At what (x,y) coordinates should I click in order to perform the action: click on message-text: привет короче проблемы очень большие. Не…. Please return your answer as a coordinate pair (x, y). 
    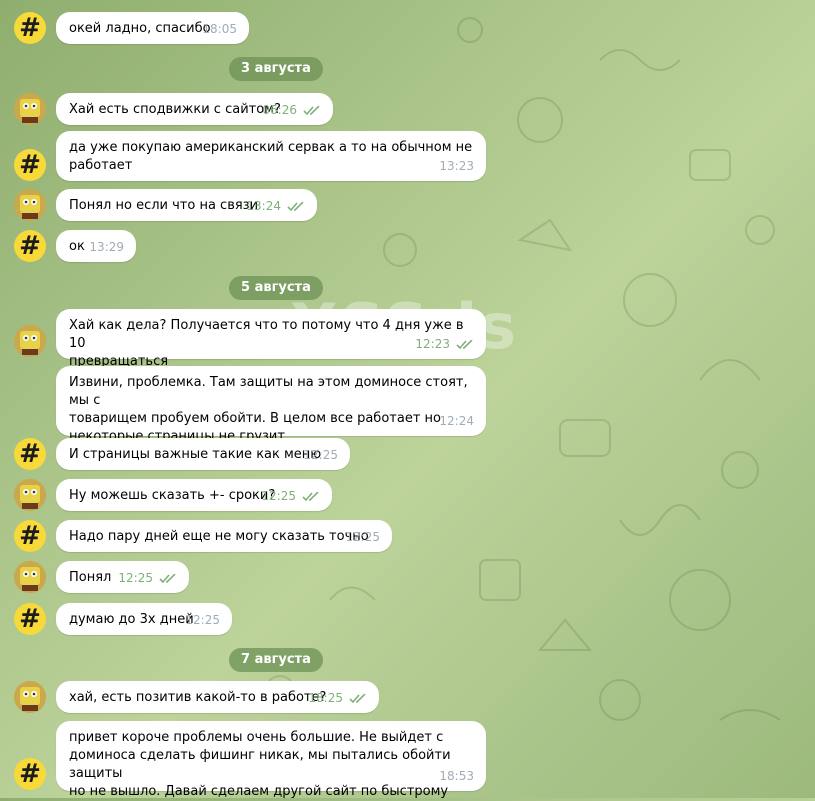
    Looking at the image, I should click on (260, 764).